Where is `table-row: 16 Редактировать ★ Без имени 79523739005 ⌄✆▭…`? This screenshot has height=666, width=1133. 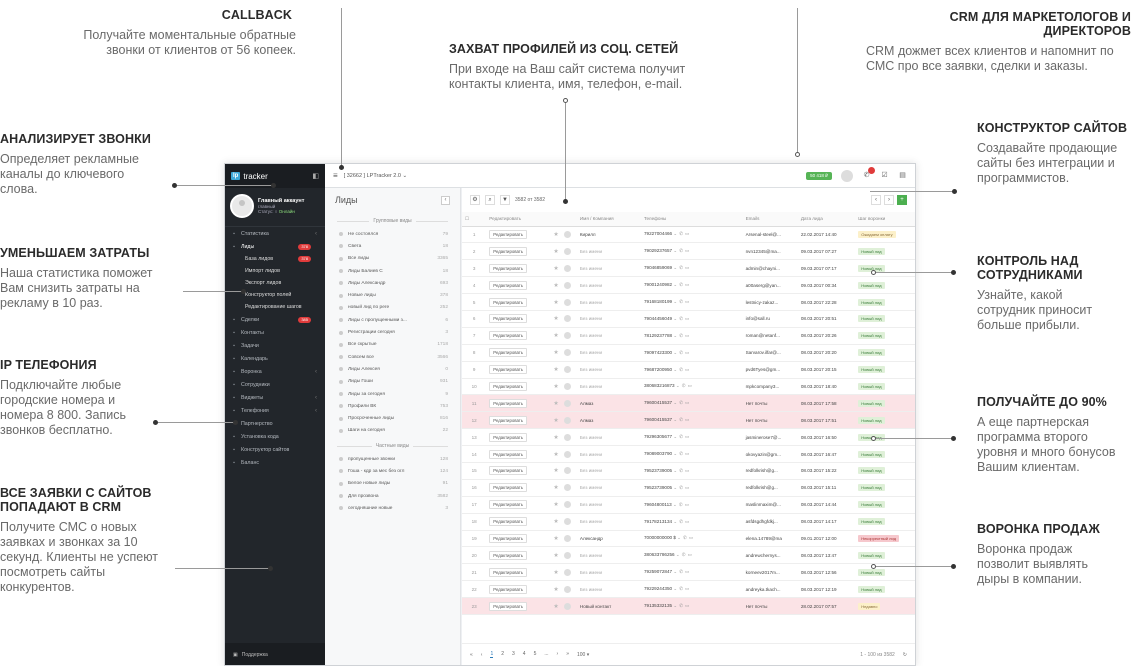 table-row: 16 Редактировать ★ Без имени 79523739005 ⌄✆▭… is located at coordinates (688, 488).